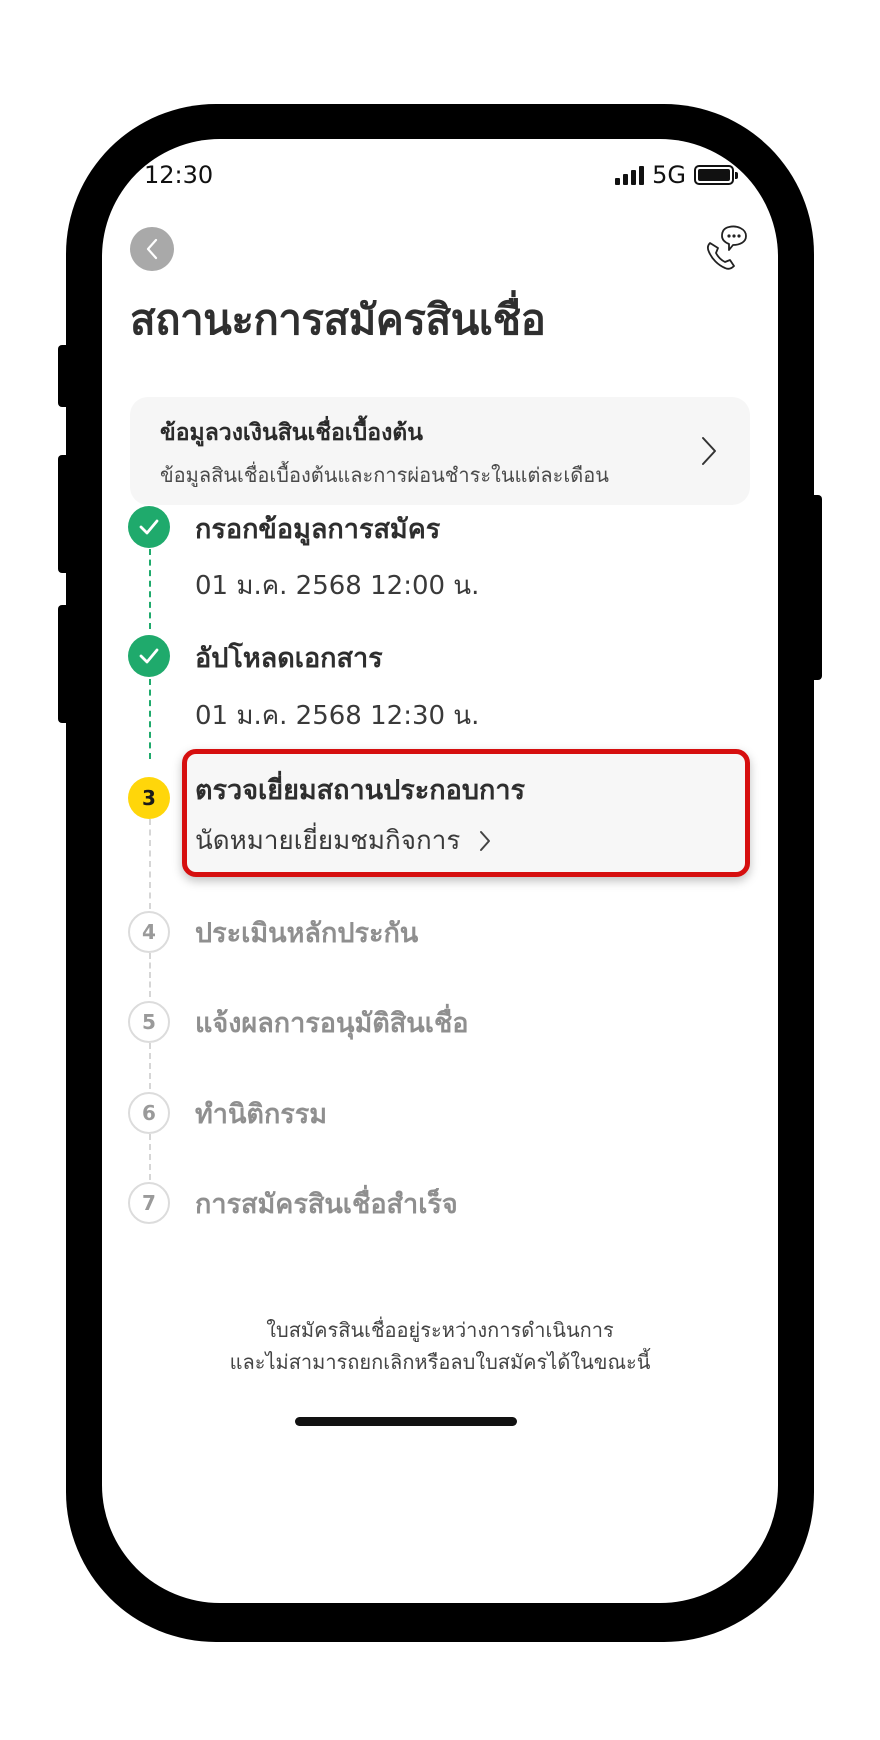 This screenshot has height=1740, width=880. What do you see at coordinates (149, 1022) in the screenshot?
I see `step-5-number: 5` at bounding box center [149, 1022].